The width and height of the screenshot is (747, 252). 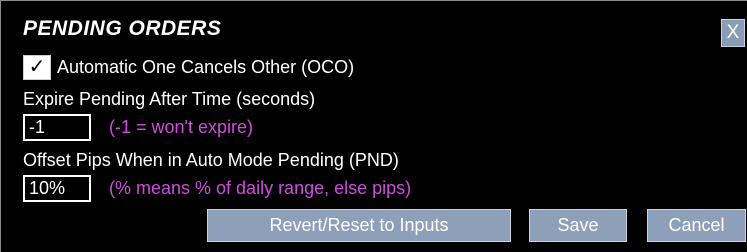 What do you see at coordinates (37, 67) in the screenshot?
I see `oco-checkbox: ✓` at bounding box center [37, 67].